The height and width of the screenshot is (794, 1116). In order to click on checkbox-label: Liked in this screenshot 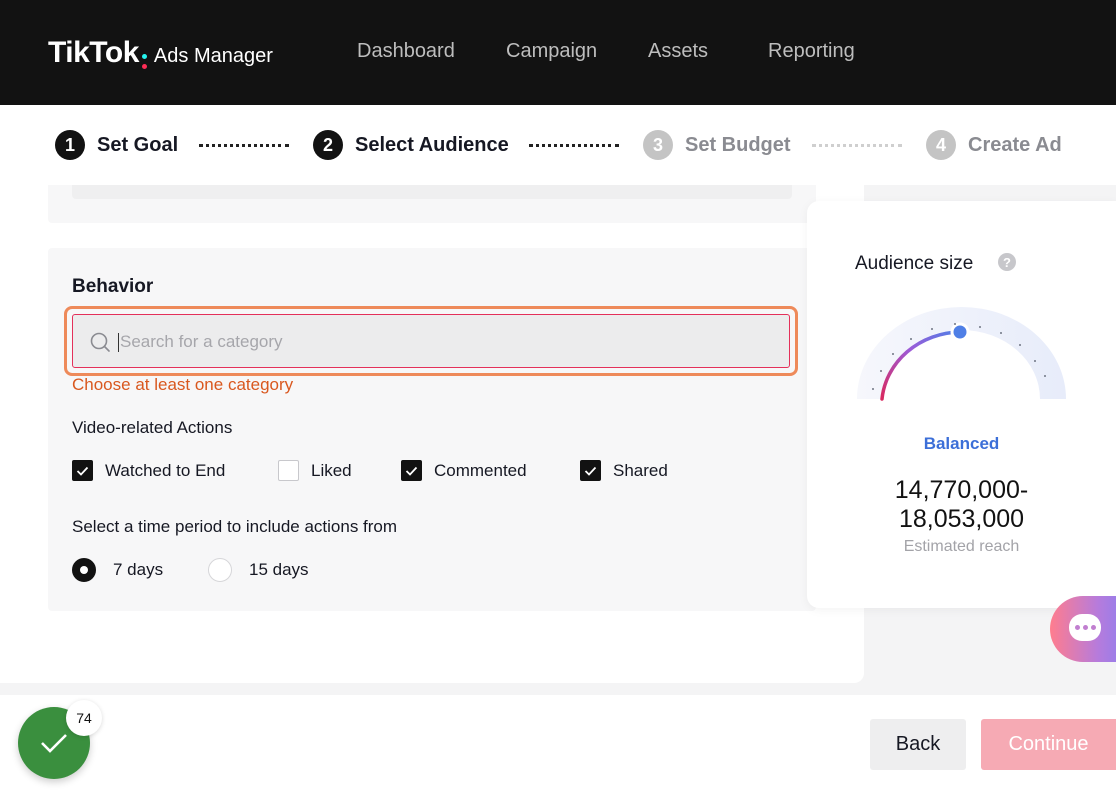, I will do `click(331, 470)`.